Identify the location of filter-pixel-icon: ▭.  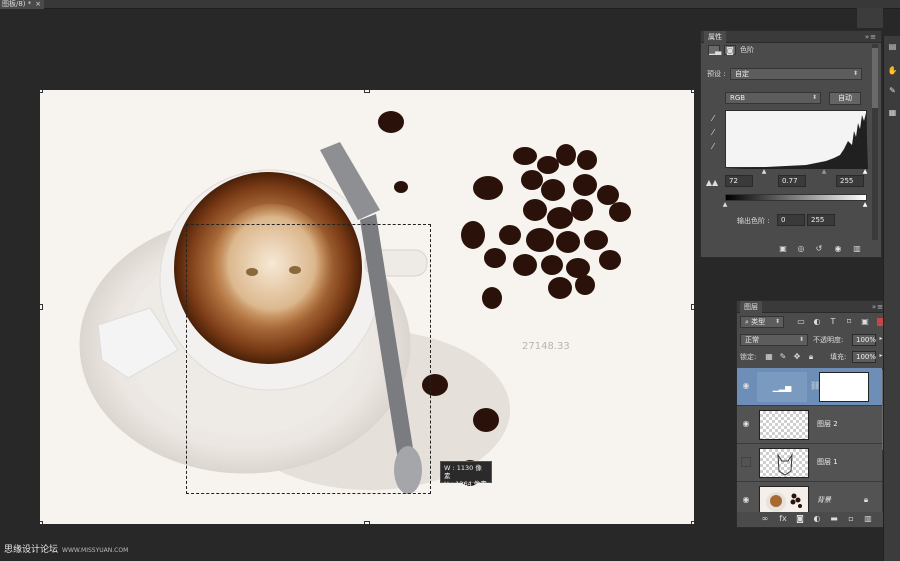
(801, 322).